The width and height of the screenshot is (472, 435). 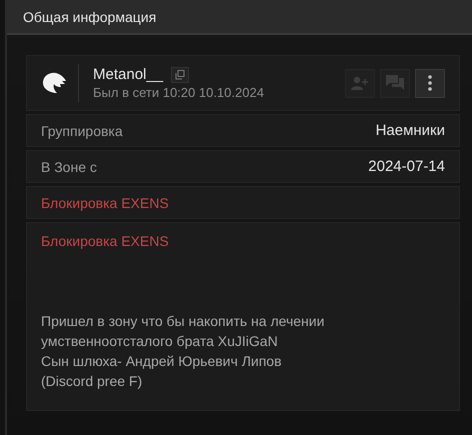 I want to click on field-label: Группировка, so click(x=82, y=130).